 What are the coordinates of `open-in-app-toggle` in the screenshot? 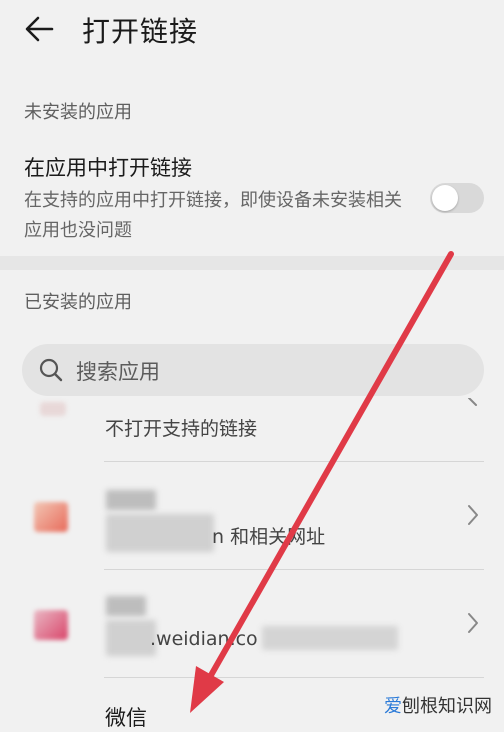 It's located at (457, 198).